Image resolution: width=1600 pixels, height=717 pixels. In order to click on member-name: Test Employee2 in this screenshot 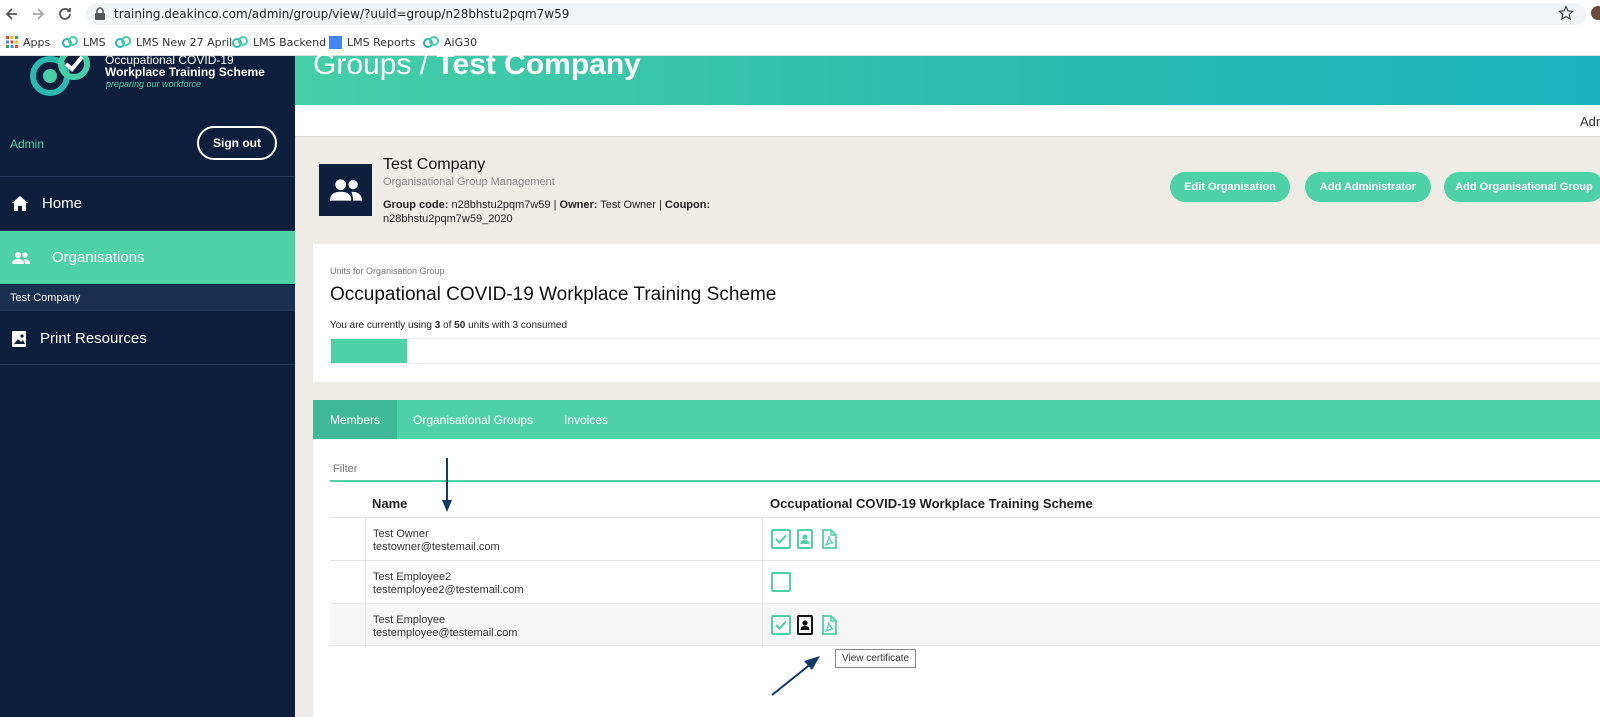, I will do `click(412, 577)`.